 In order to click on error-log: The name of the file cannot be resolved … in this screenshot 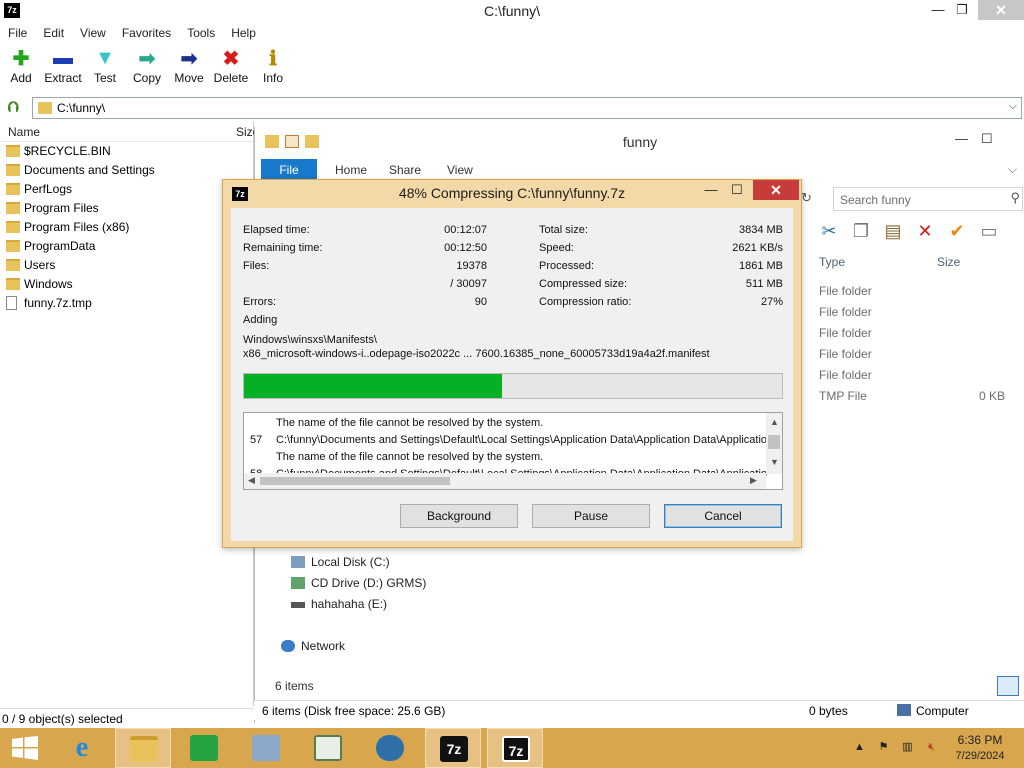, I will do `click(513, 451)`.